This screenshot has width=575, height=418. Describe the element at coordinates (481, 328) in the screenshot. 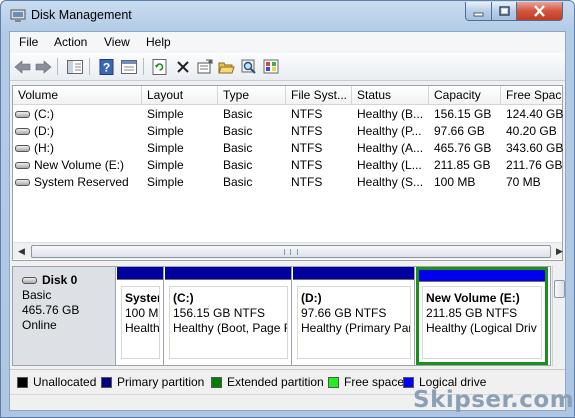

I see `partition-status: Healthy (Logical Driv` at that location.